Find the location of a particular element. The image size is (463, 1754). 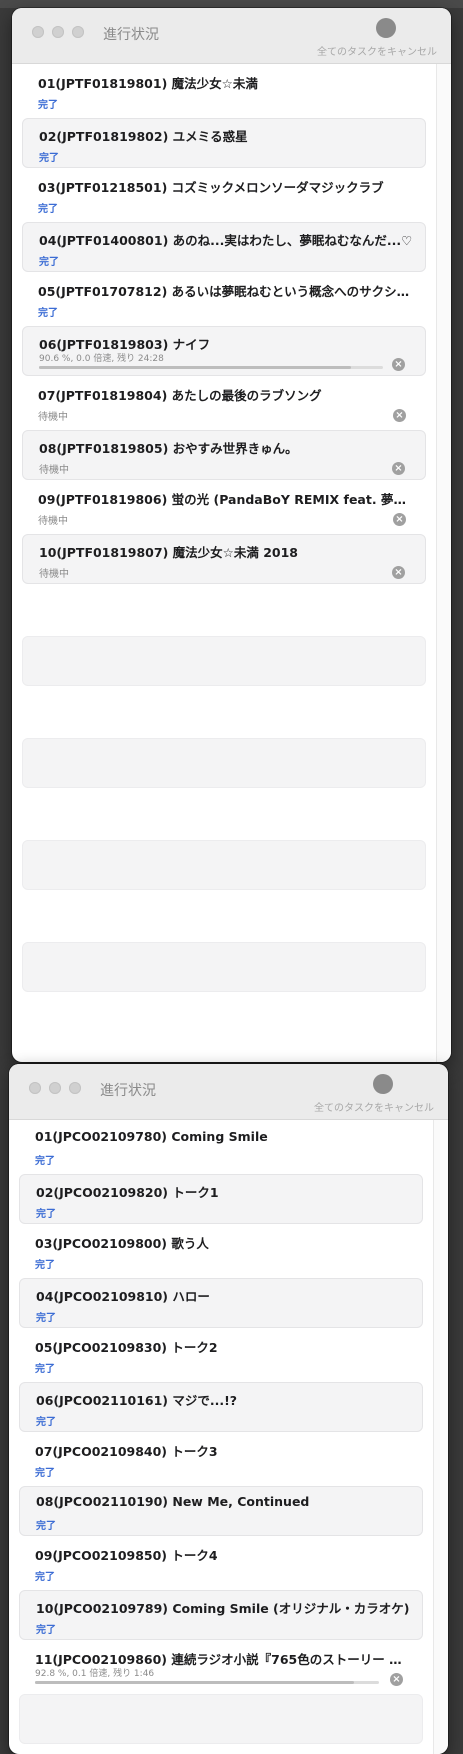

task-title: 03(JPTF01218501) コズミックメロンソーダマジックラブ is located at coordinates (211, 187).